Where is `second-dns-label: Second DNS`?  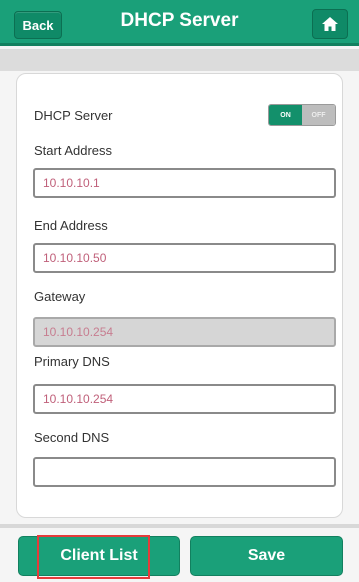 second-dns-label: Second DNS is located at coordinates (72, 437).